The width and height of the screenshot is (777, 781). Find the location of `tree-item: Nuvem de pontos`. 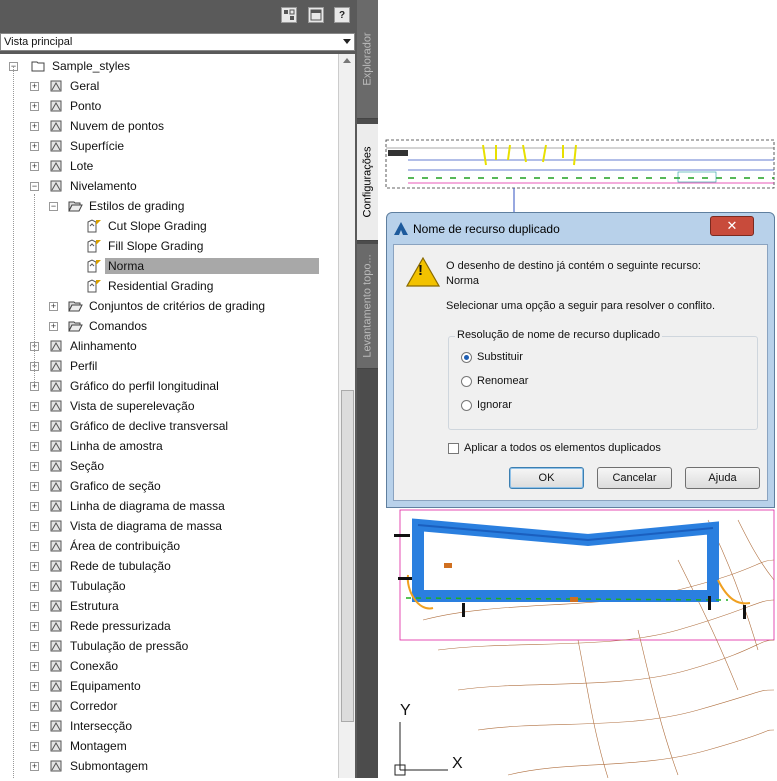

tree-item: Nuvem de pontos is located at coordinates (107, 126).